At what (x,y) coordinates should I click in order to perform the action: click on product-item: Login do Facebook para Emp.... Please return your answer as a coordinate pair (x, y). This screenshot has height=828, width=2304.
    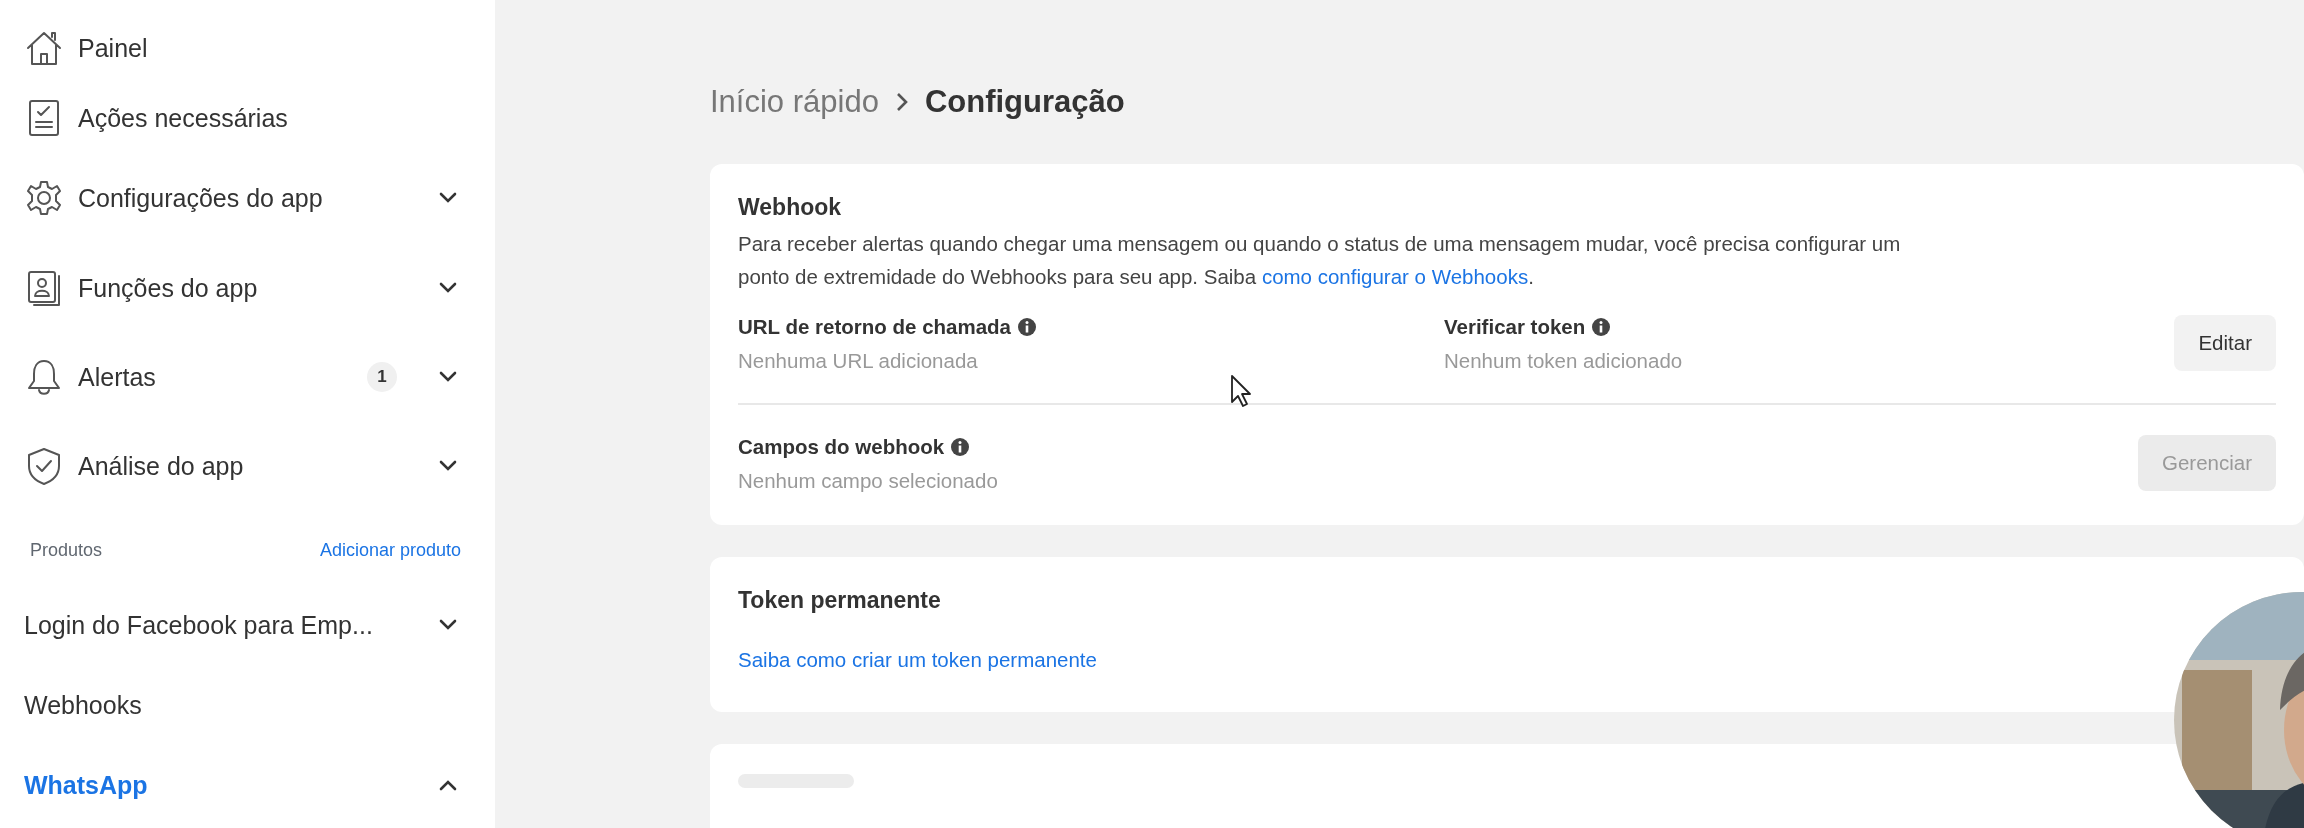
    Looking at the image, I should click on (198, 625).